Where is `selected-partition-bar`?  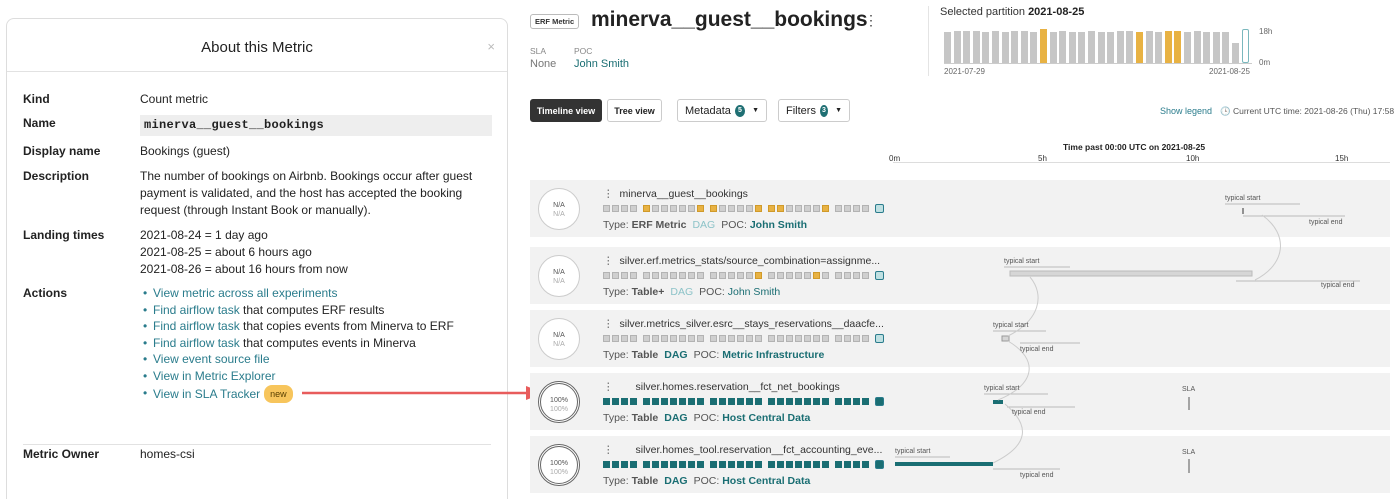
selected-partition-bar is located at coordinates (1245, 46).